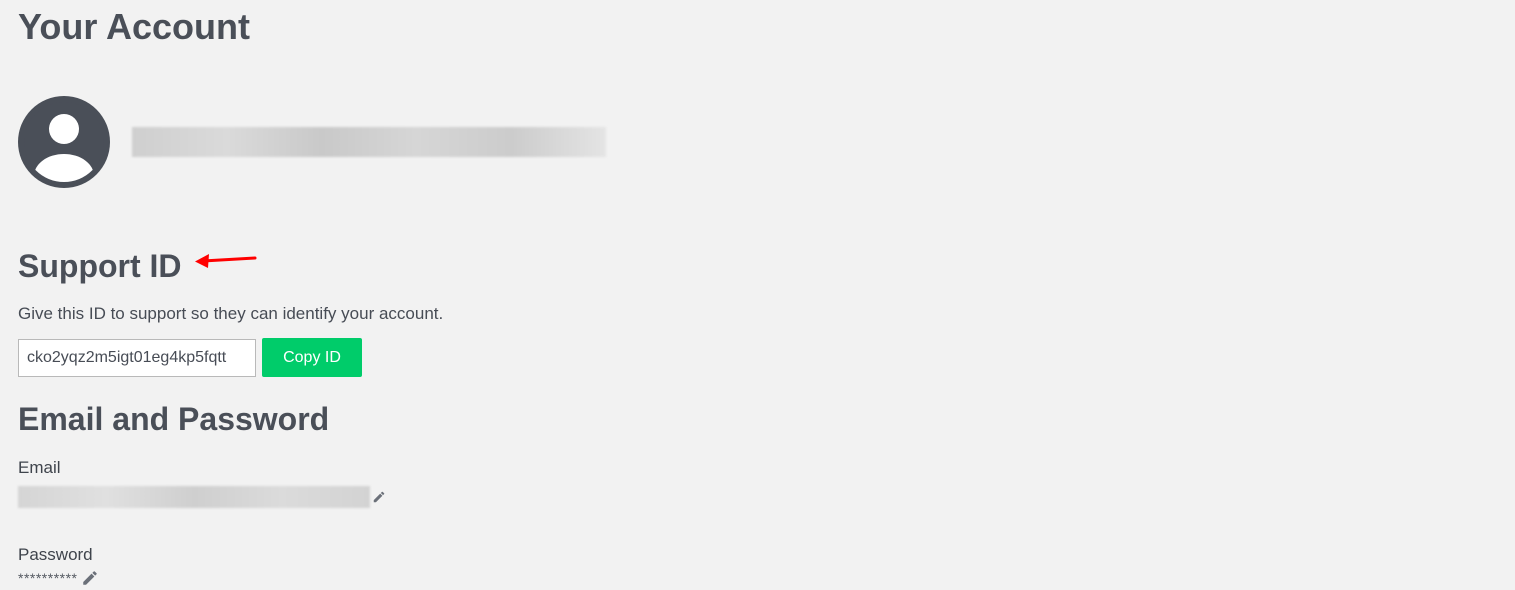 The height and width of the screenshot is (590, 1515). I want to click on red-arrow-icon, so click(225, 263).